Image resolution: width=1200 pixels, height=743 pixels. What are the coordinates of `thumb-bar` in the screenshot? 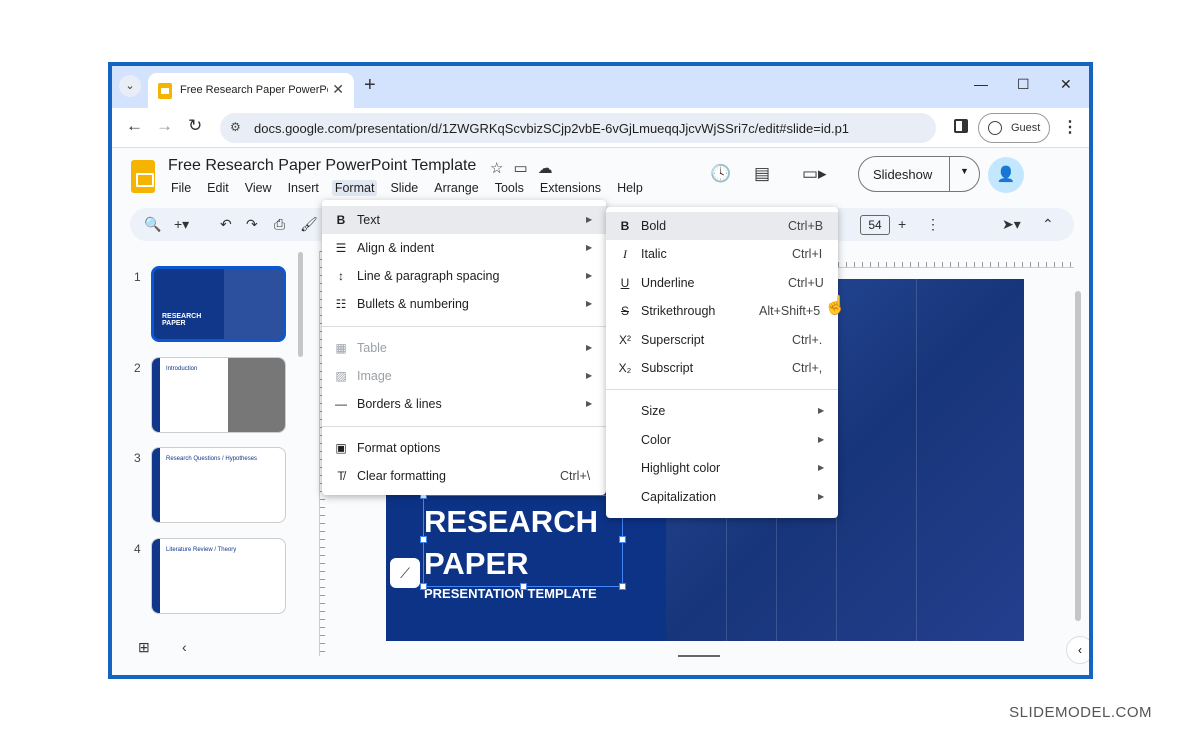 It's located at (156, 485).